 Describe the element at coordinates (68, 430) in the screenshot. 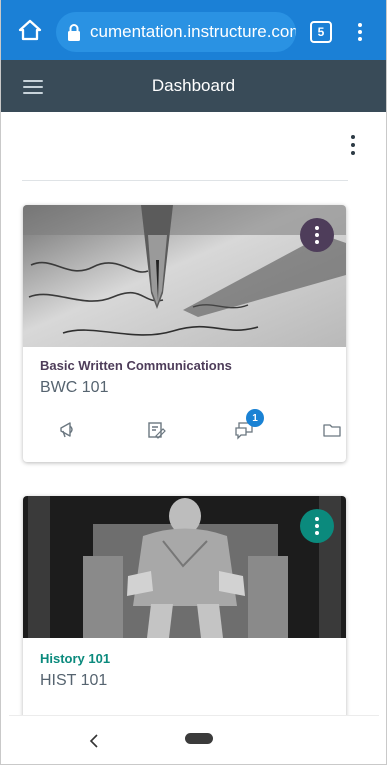

I see `announcements-icon` at that location.